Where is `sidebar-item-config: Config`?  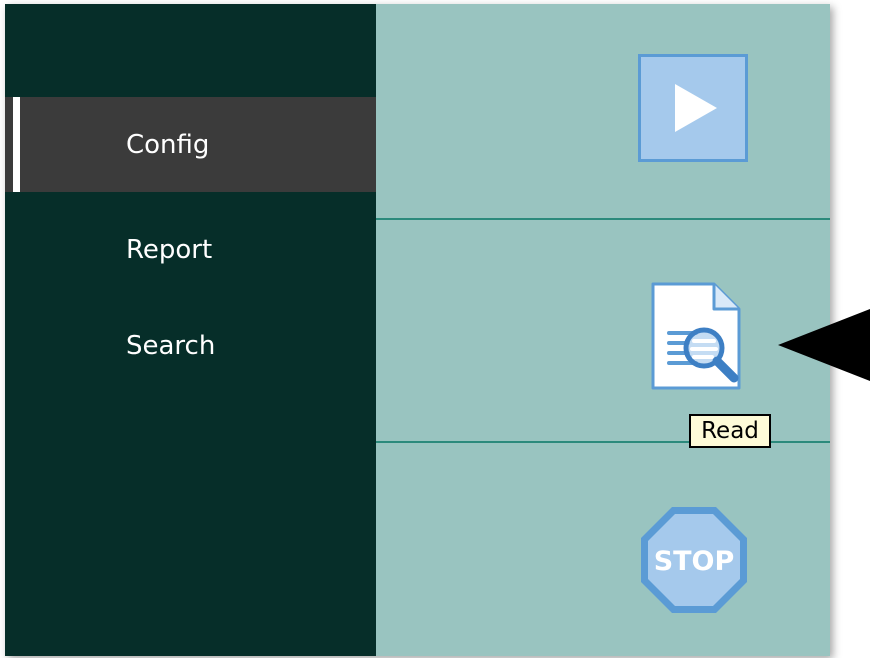
sidebar-item-config: Config is located at coordinates (190, 144).